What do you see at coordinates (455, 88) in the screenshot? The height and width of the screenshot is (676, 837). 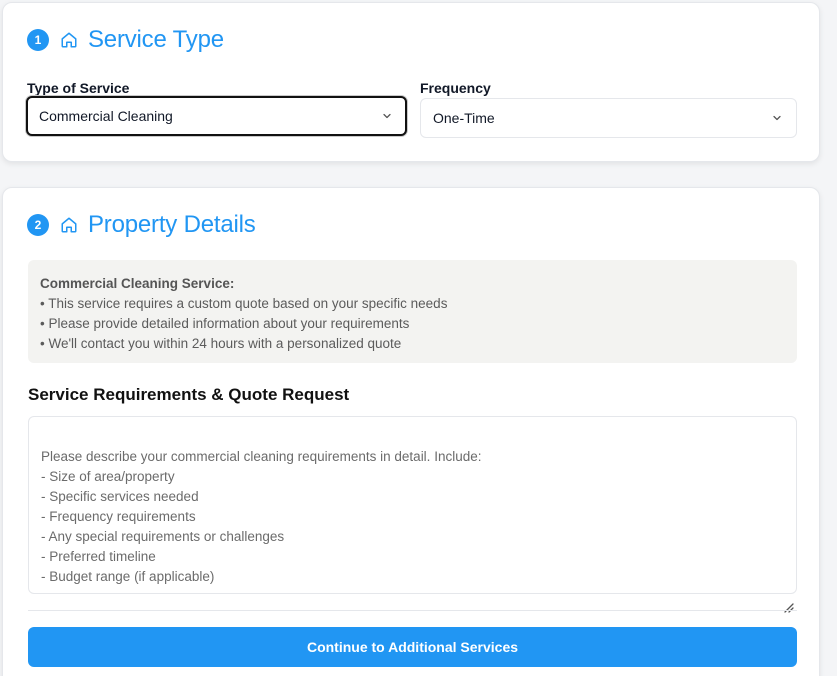 I see `frequency-label: Frequency` at bounding box center [455, 88].